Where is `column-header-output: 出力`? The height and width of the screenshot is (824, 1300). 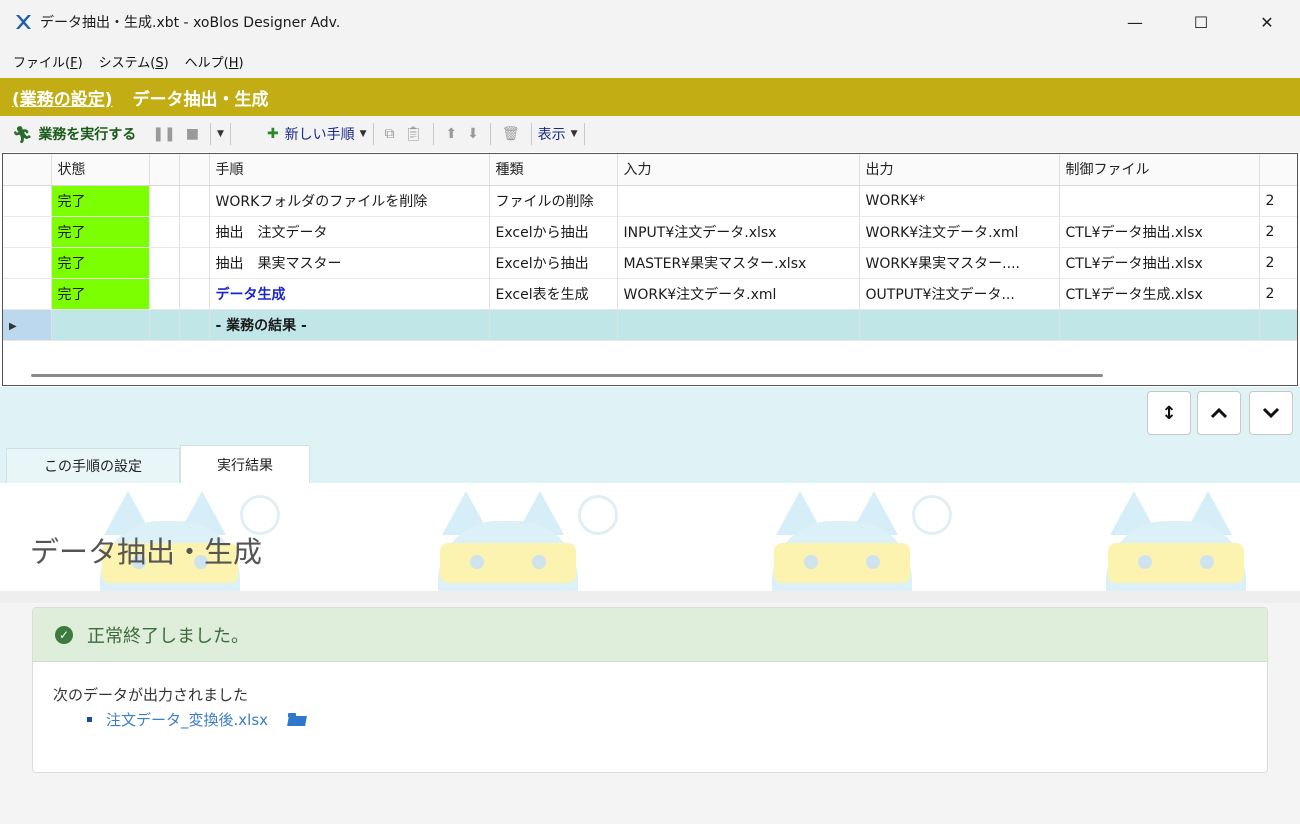 column-header-output: 出力 is located at coordinates (959, 169).